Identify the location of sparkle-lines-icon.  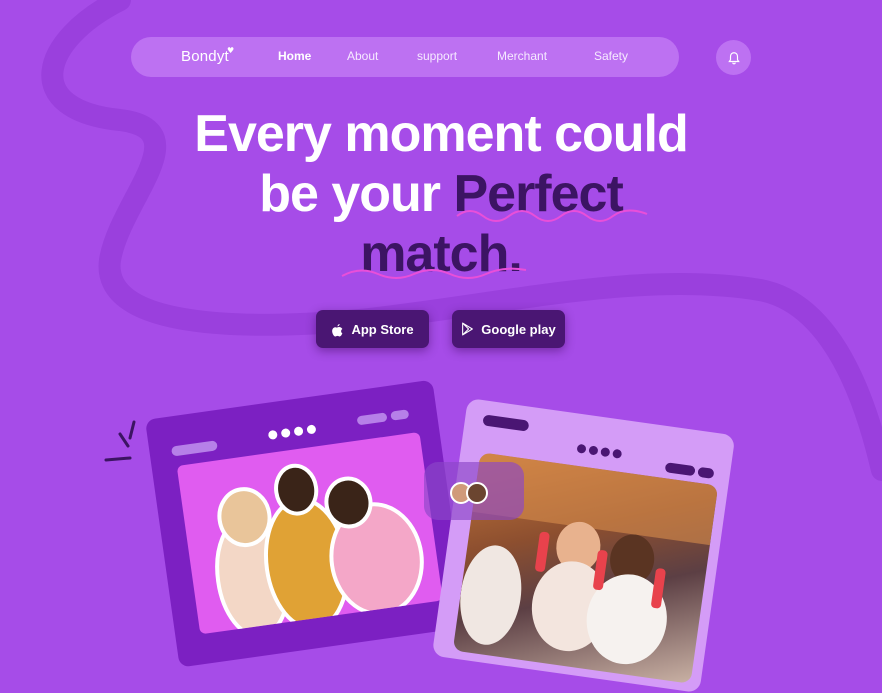
(120, 441).